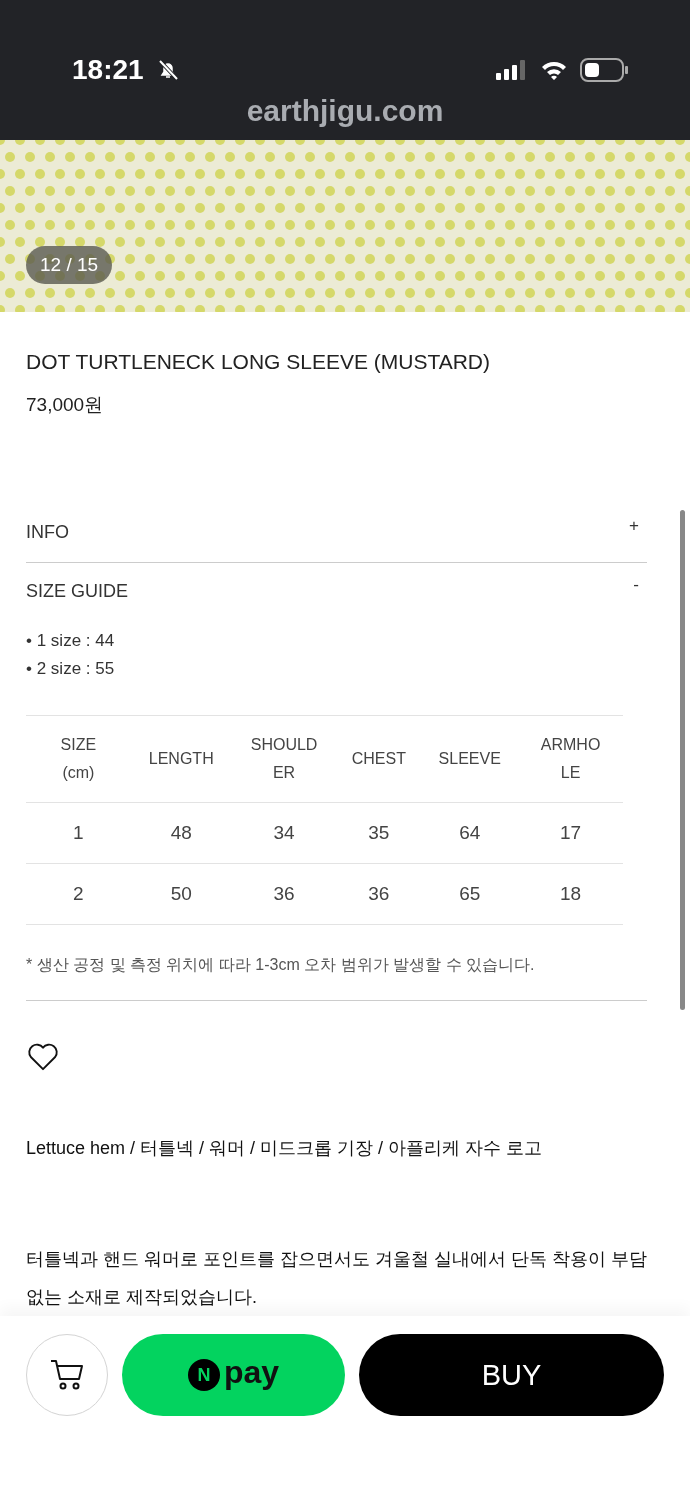 This screenshot has height=1500, width=690. I want to click on toggle-sign: +, so click(634, 526).